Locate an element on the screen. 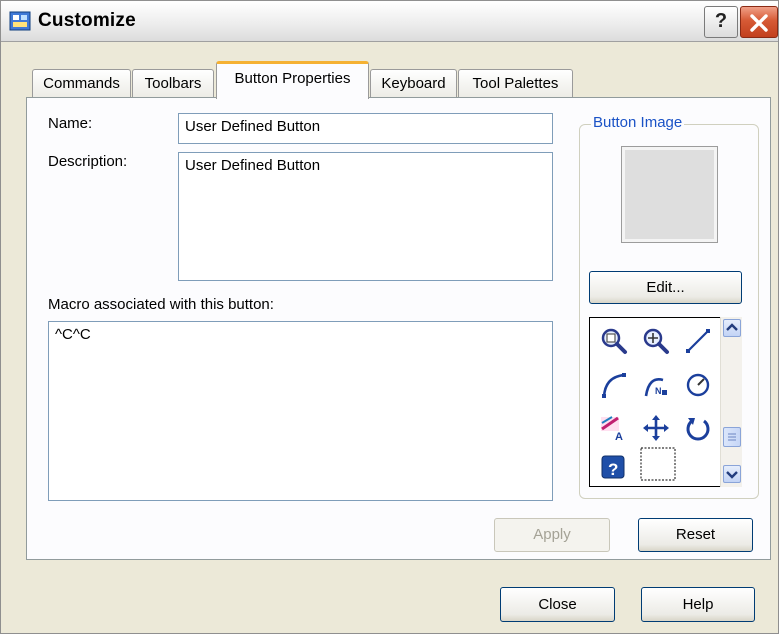 The width and height of the screenshot is (779, 634). question-icon: ? is located at coordinates (721, 21).